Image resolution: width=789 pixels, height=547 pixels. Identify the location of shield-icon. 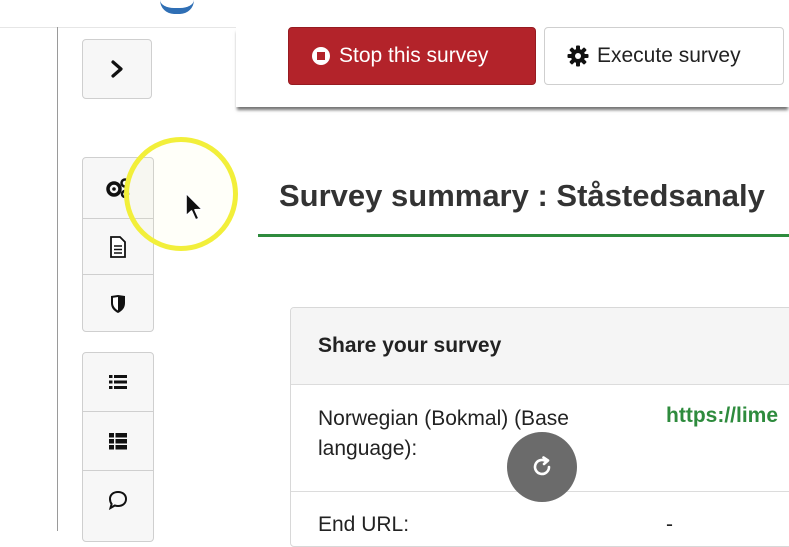
(118, 304).